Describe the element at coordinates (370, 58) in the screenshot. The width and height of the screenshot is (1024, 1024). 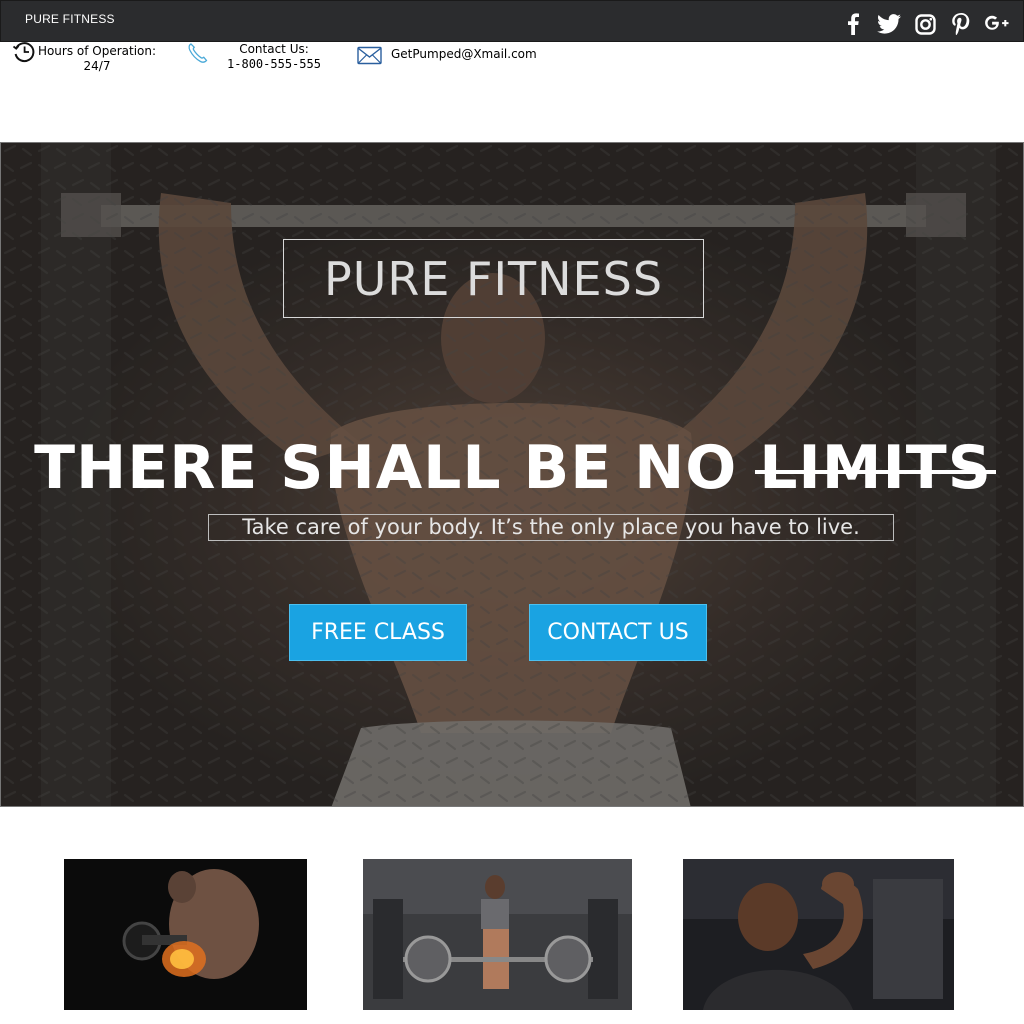
I see `envelope-icon` at that location.